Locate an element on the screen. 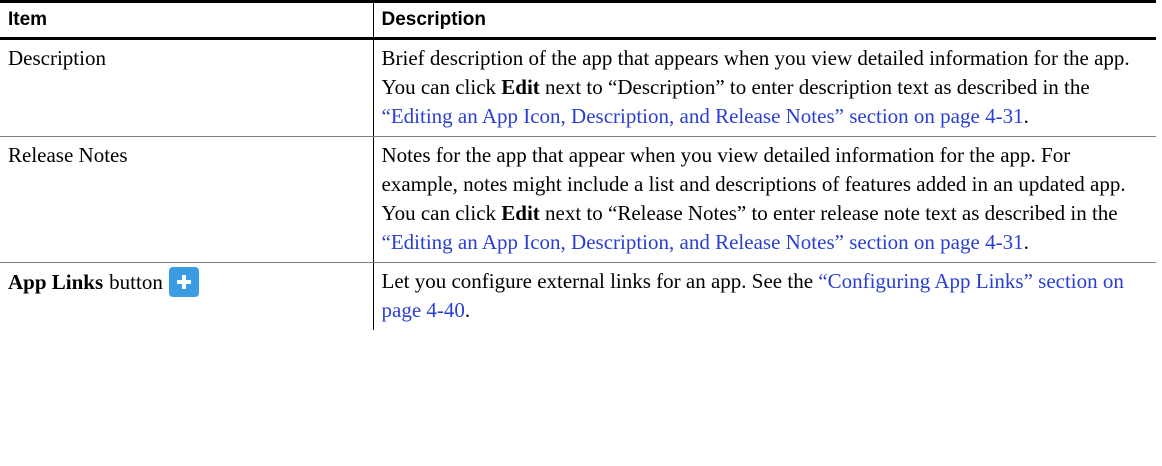 Image resolution: width=1162 pixels, height=466 pixels. column-header-description: Description is located at coordinates (764, 20).